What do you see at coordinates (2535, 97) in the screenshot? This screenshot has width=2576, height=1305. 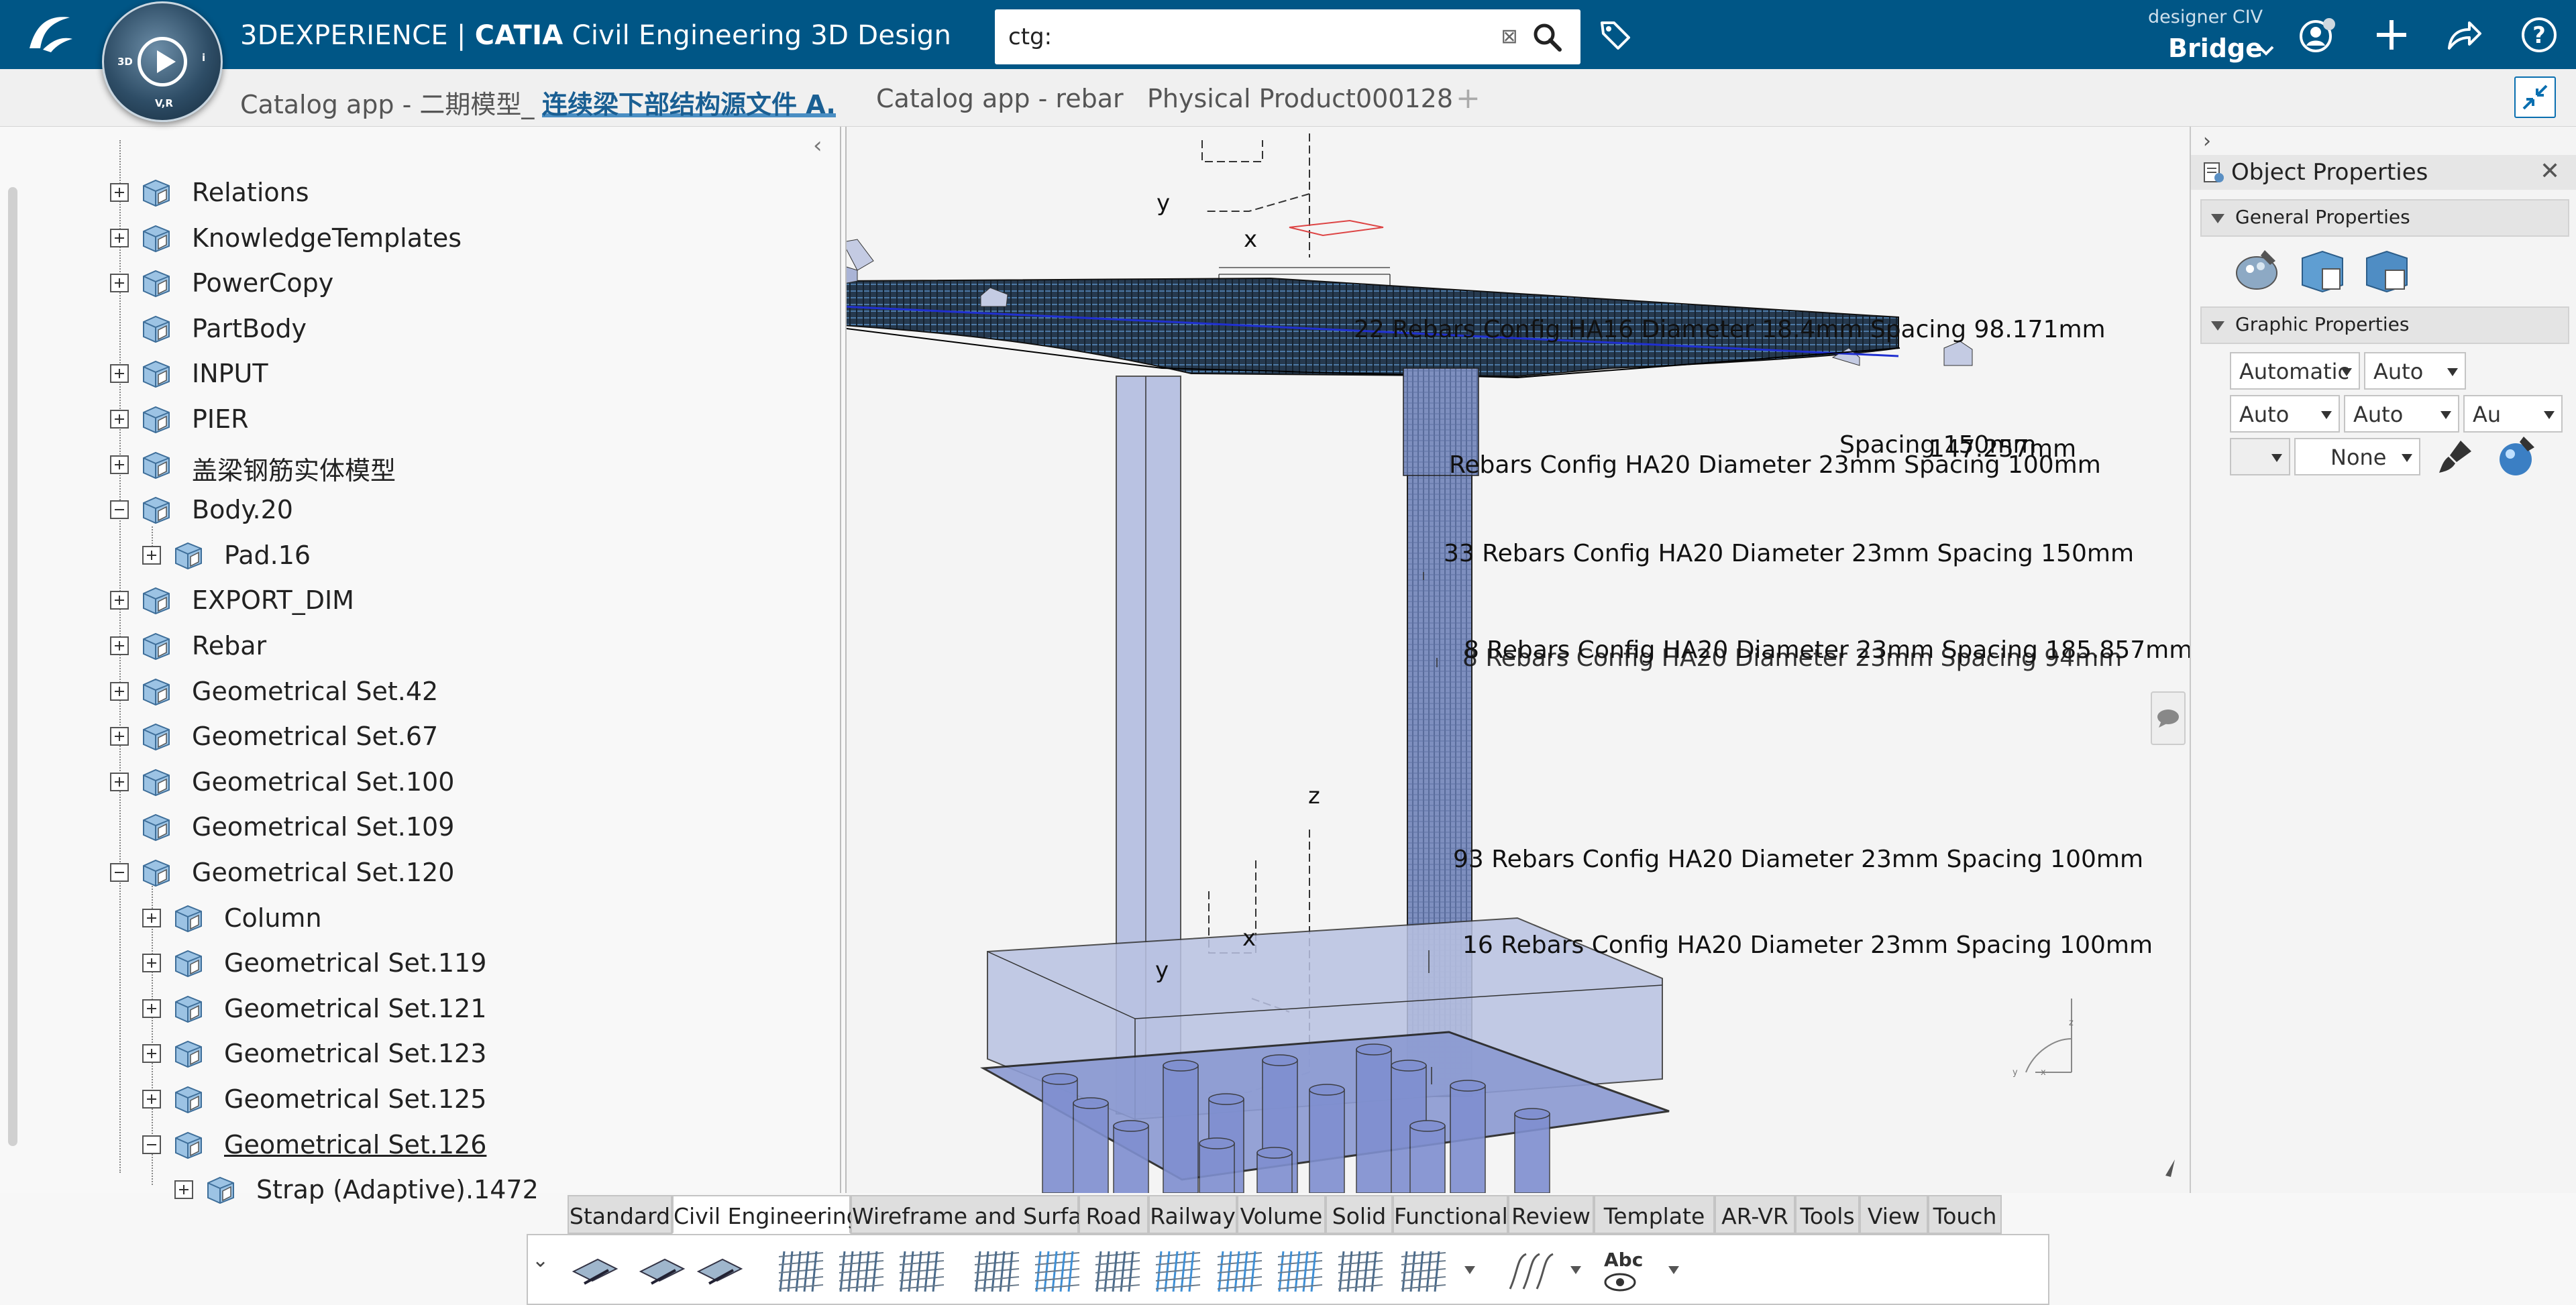 I see `minimize-window-button` at bounding box center [2535, 97].